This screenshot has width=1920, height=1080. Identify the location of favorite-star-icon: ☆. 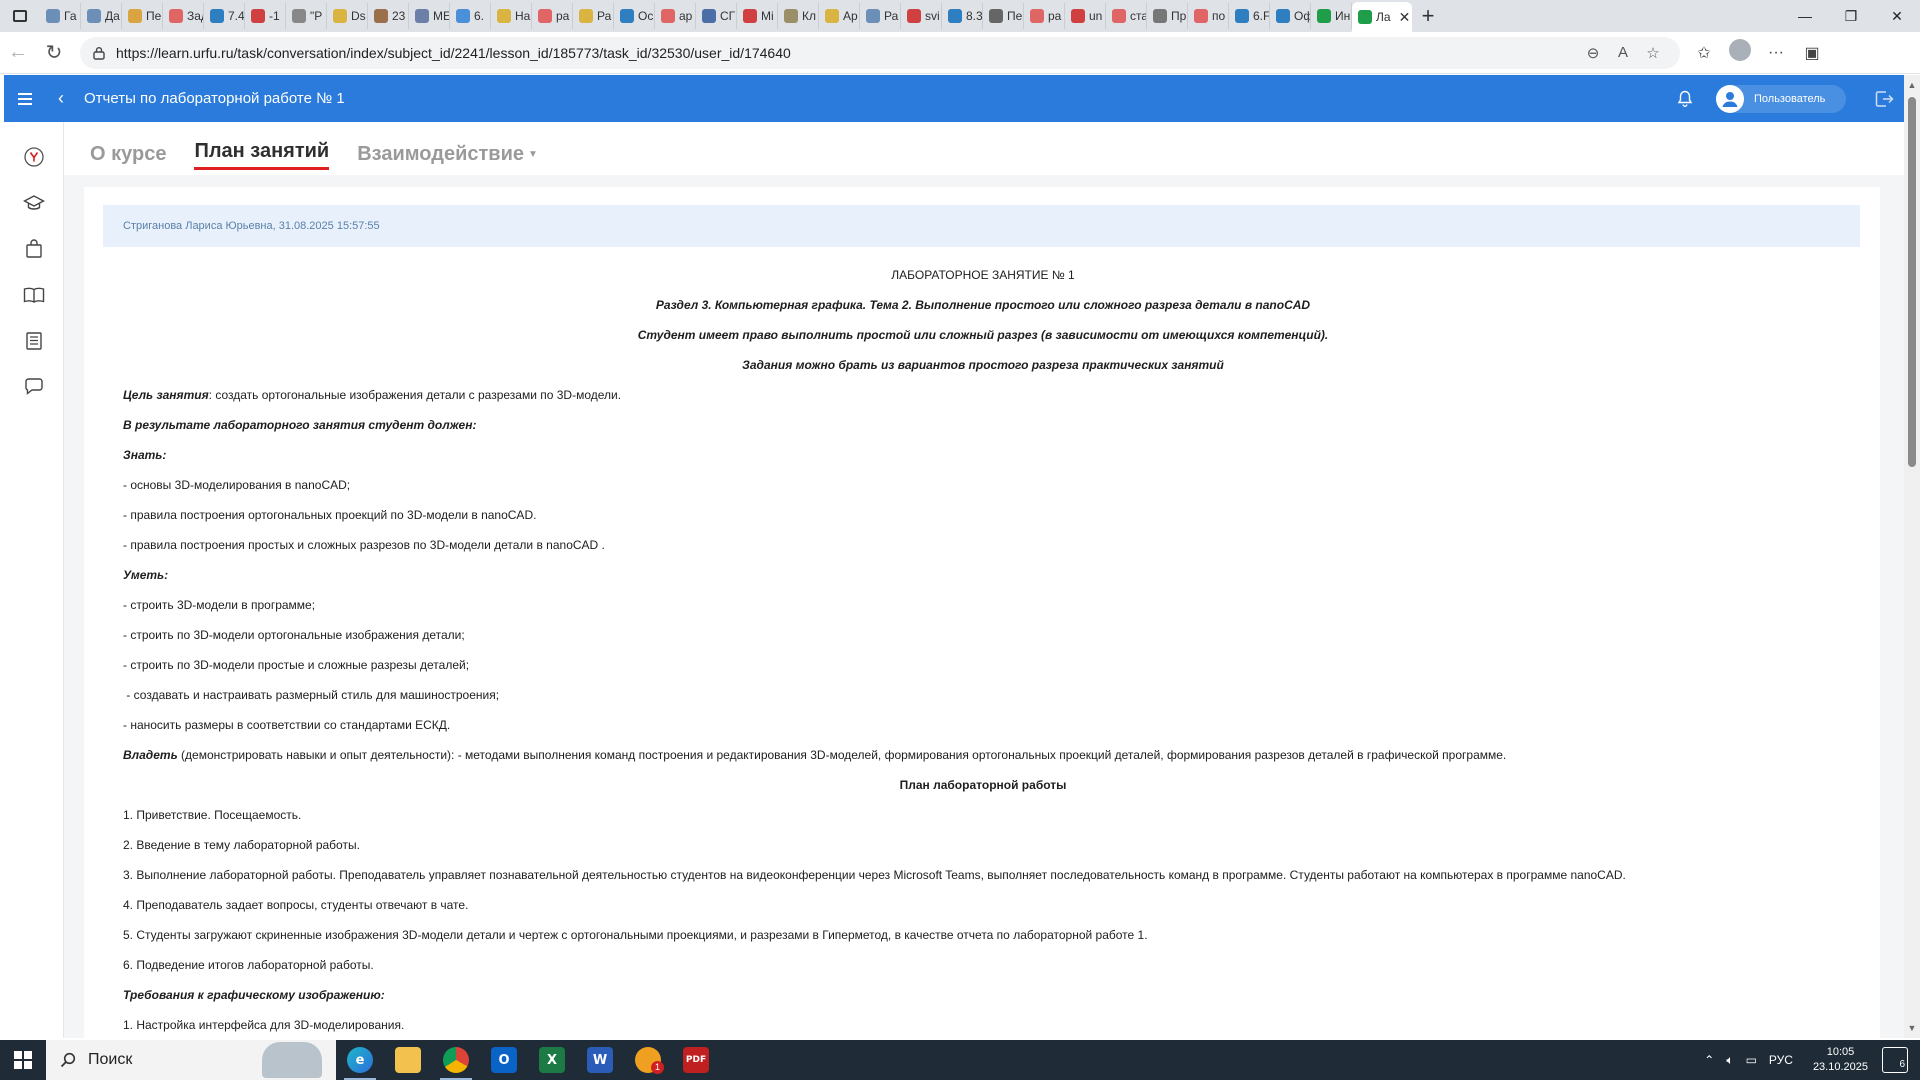
(1653, 53).